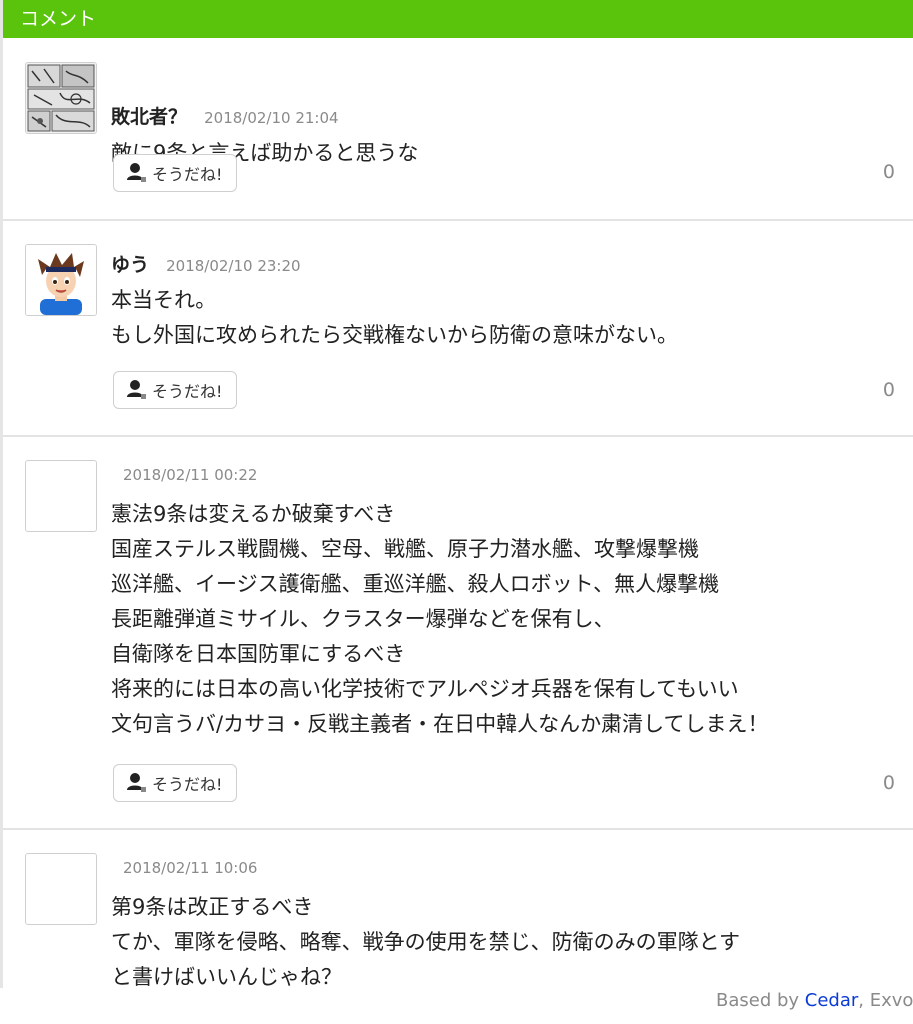 Image resolution: width=913 pixels, height=1024 pixels. Describe the element at coordinates (363, 619) in the screenshot. I see `comment-line: 長距離弾道ミサイル、クラスター爆弾などを保有し、` at that location.